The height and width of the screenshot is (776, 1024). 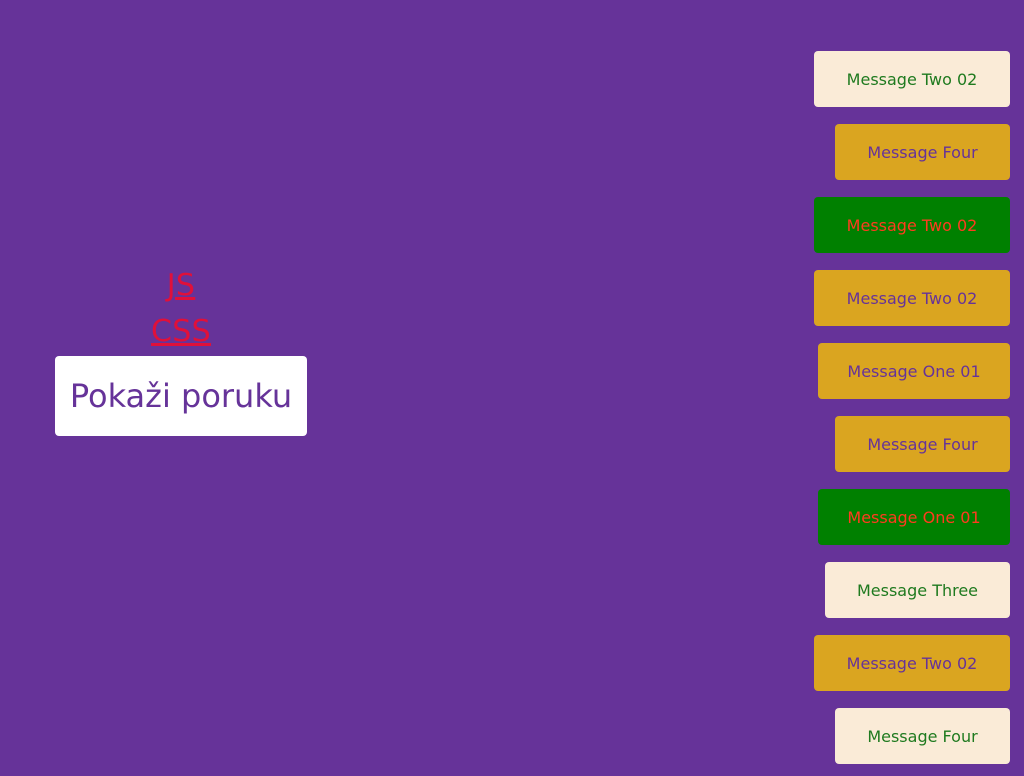 What do you see at coordinates (181, 287) in the screenshot?
I see `js-link: JS` at bounding box center [181, 287].